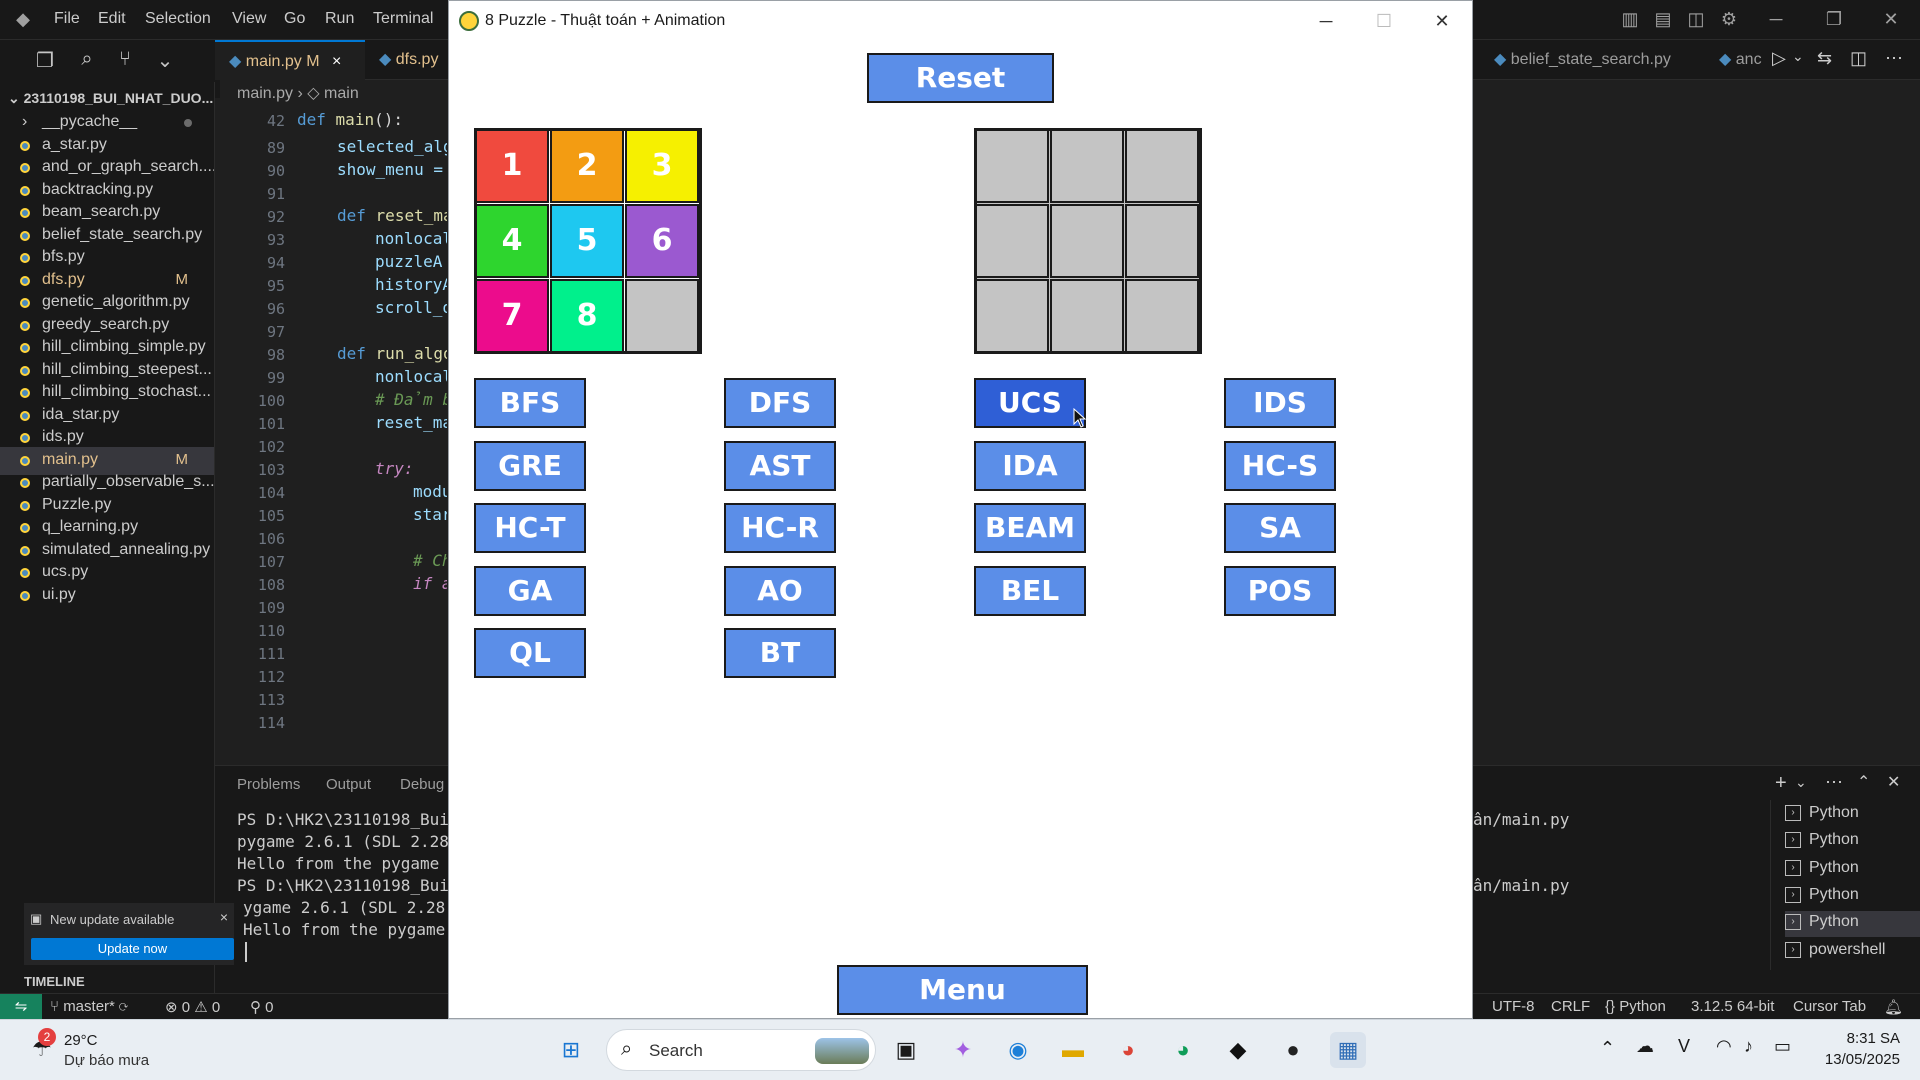 This screenshot has width=1920, height=1080. Describe the element at coordinates (1635, 1006) in the screenshot. I see `language-status: {} Python` at that location.